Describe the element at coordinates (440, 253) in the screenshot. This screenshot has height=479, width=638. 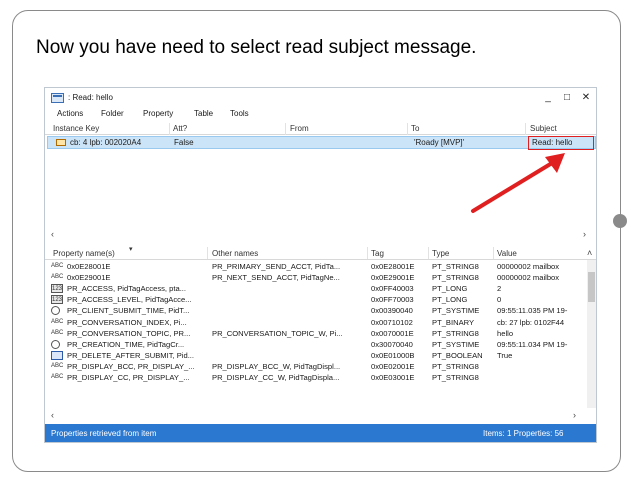
I see `col-type: Type` at that location.